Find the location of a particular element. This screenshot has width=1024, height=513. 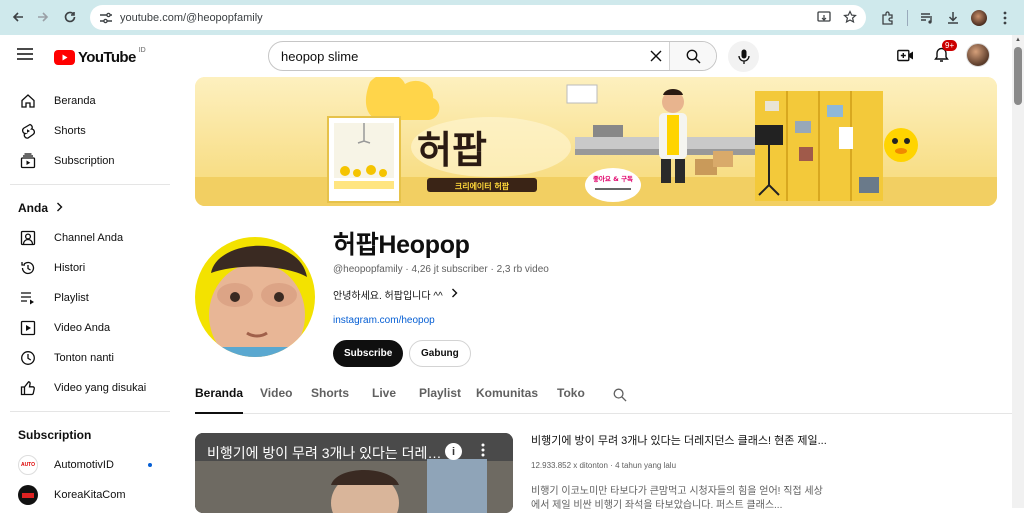

sidebar-item-label: Tonton nanti is located at coordinates (84, 358).